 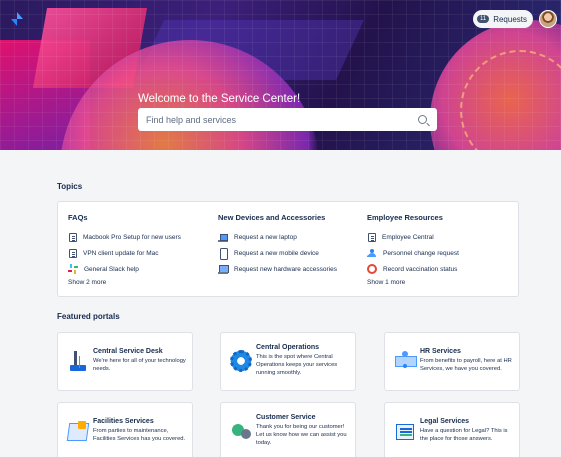 I want to click on topic-link: Macbook Pro Setup for new users, so click(x=143, y=237).